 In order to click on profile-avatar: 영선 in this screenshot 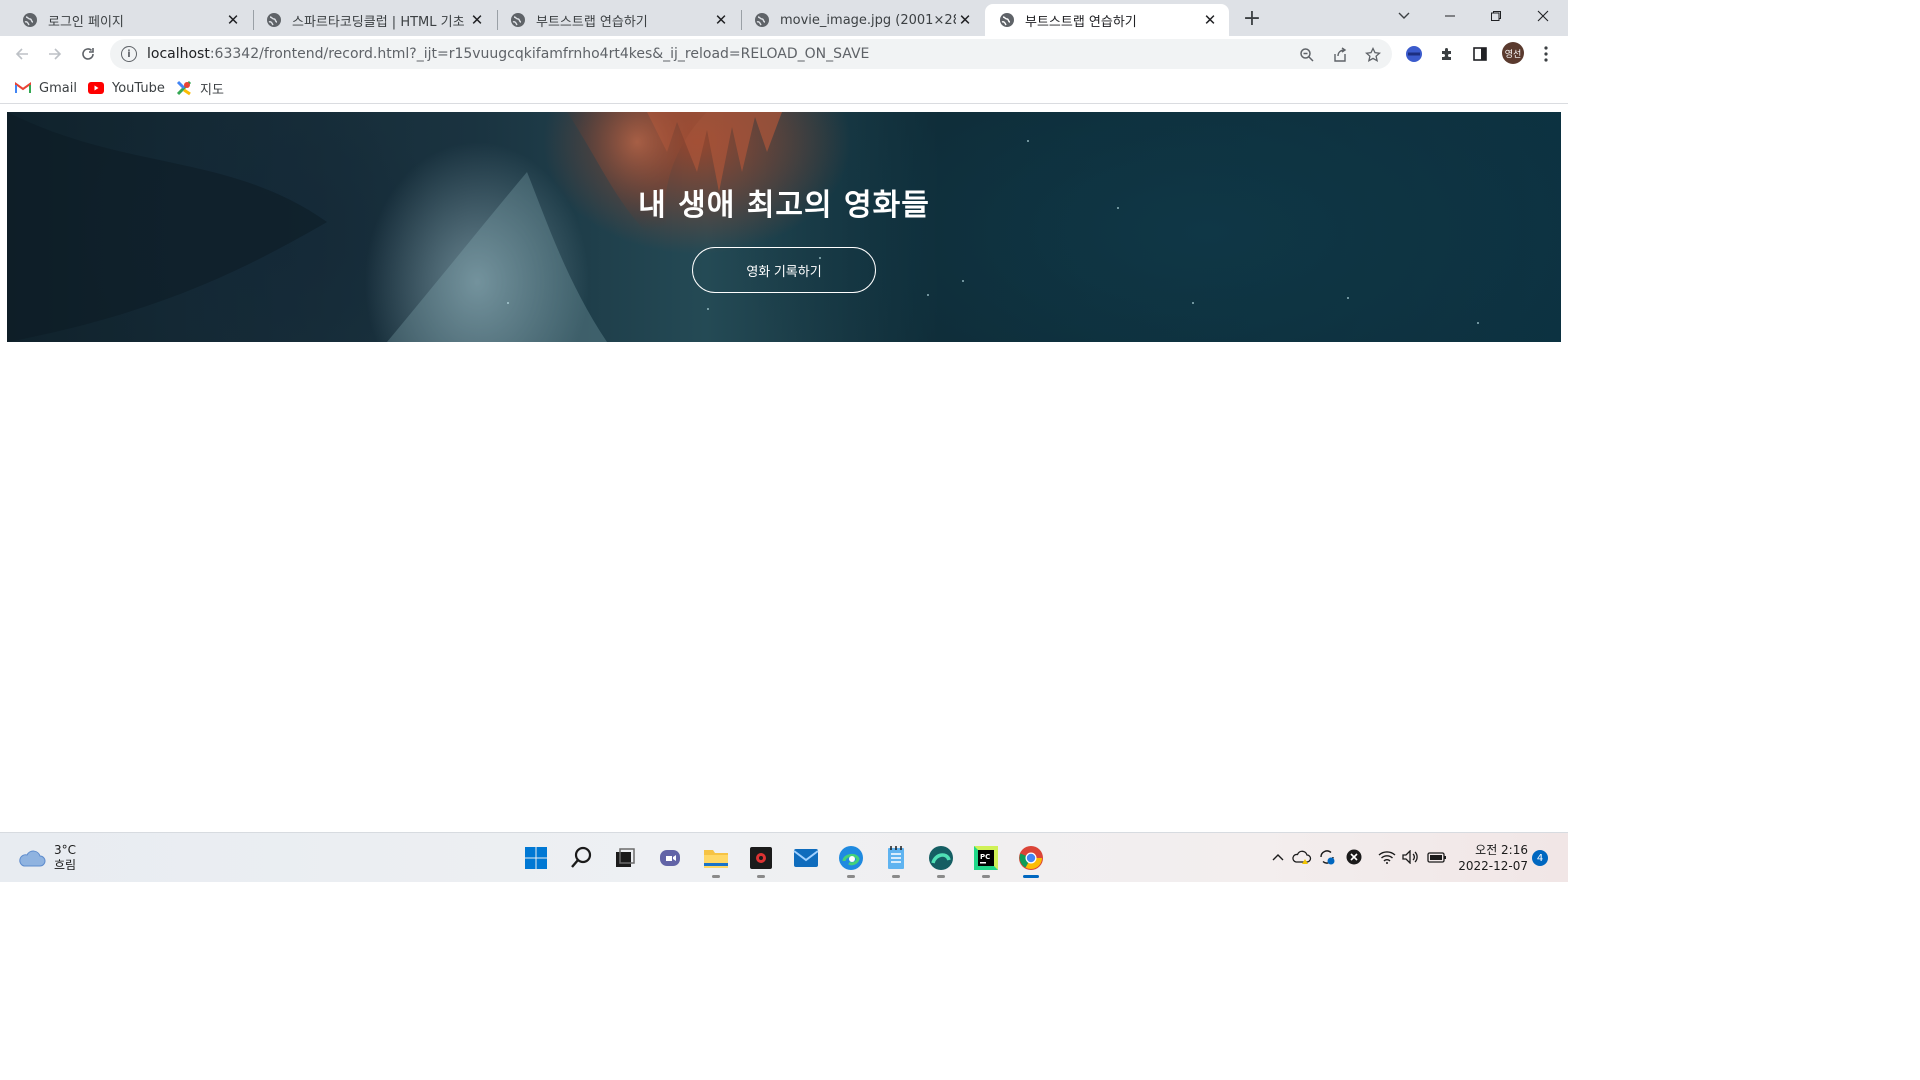, I will do `click(1513, 53)`.